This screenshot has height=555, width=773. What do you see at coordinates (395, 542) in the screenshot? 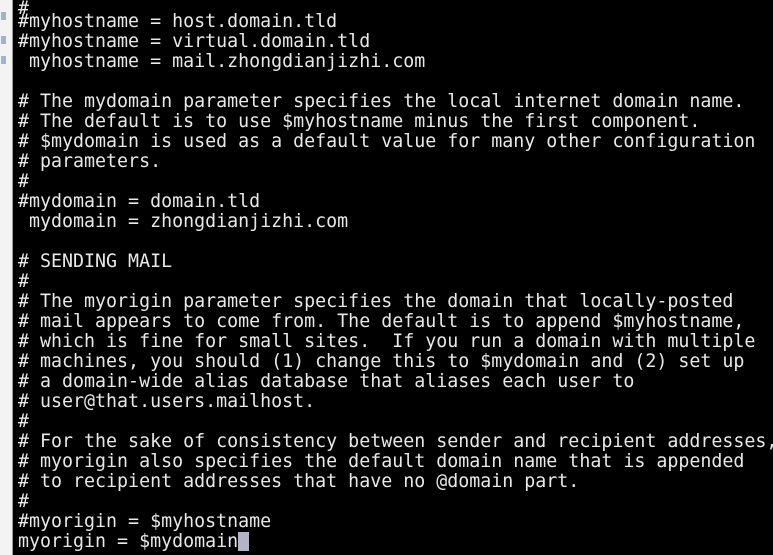
I see `terminal-line-current: myorigin = $mydomain` at bounding box center [395, 542].